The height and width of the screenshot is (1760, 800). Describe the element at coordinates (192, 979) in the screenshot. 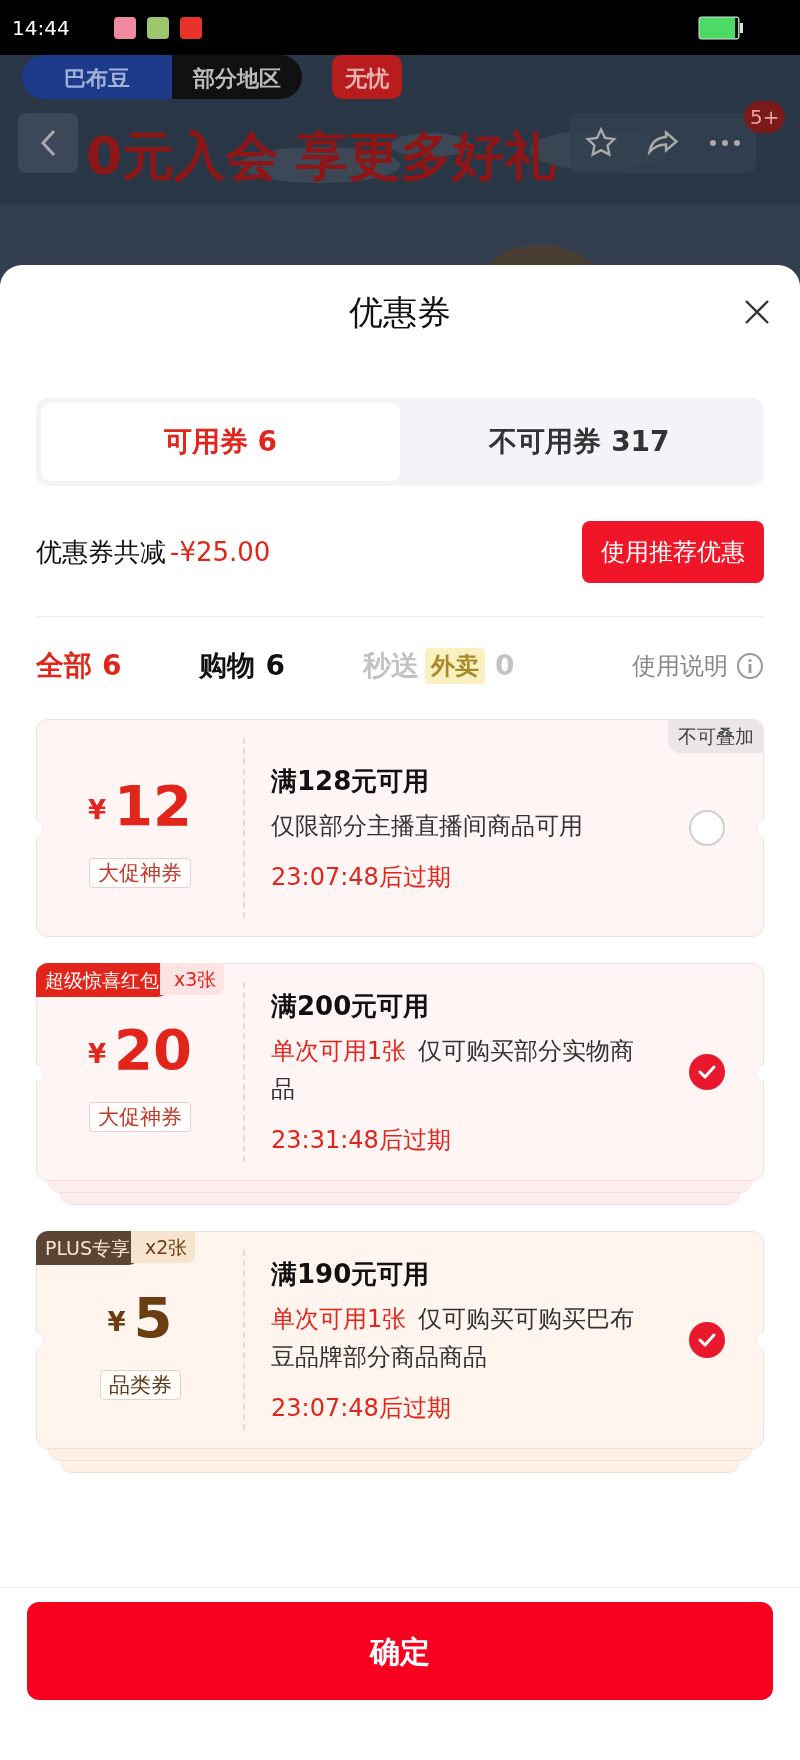

I see `quantity-label: x3张` at that location.